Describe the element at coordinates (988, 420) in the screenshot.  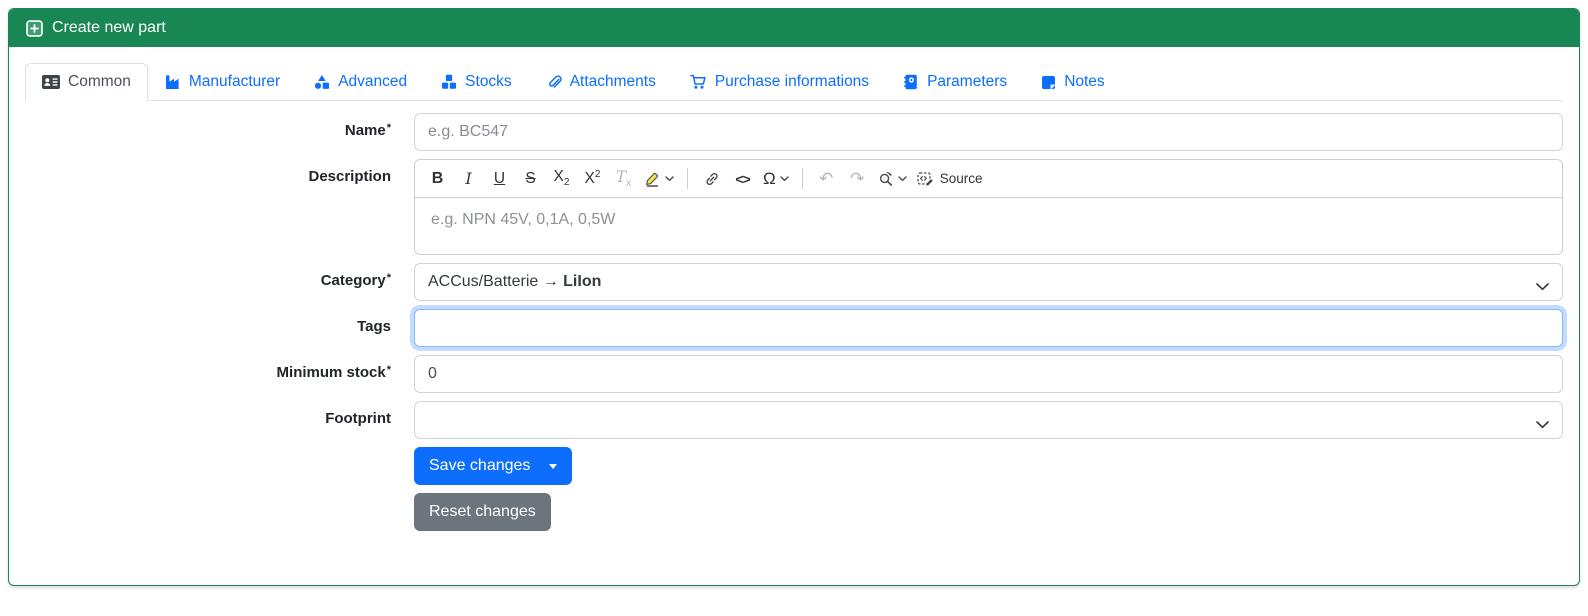
I see `footprint-select` at that location.